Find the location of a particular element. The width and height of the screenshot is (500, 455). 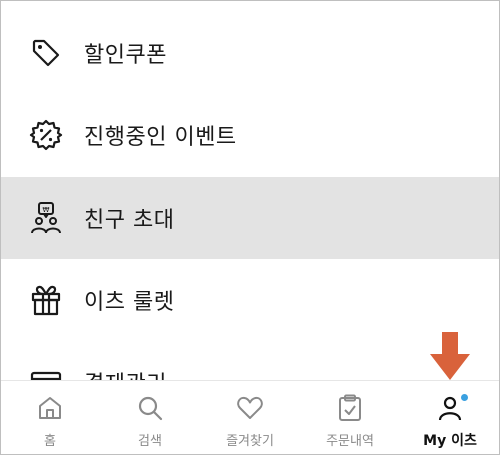

arrow-down-icon is located at coordinates (450, 356).